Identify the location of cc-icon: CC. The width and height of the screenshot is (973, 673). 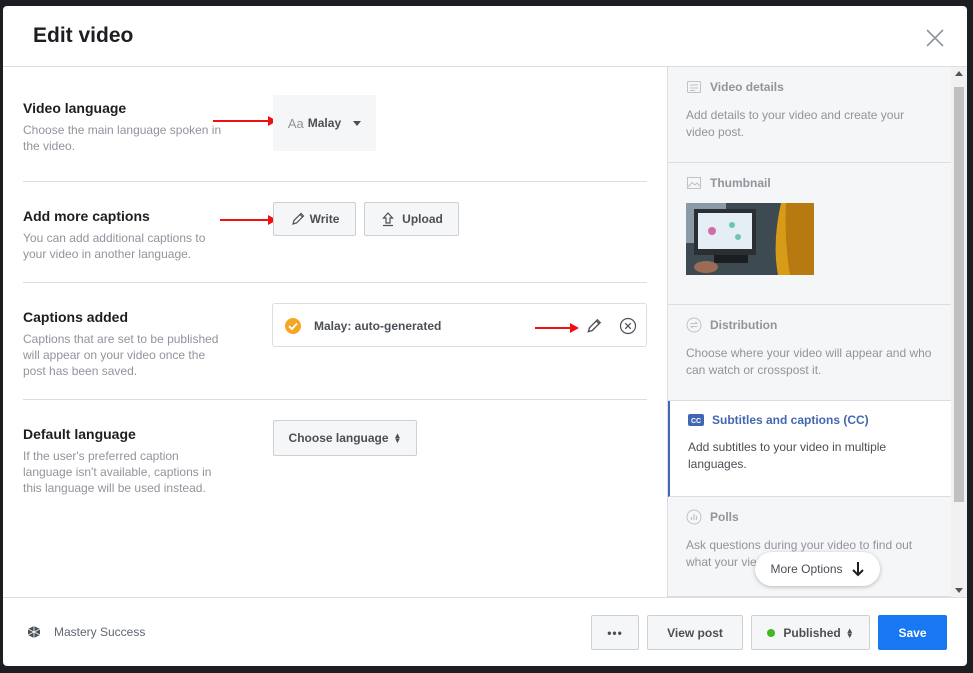
(696, 420).